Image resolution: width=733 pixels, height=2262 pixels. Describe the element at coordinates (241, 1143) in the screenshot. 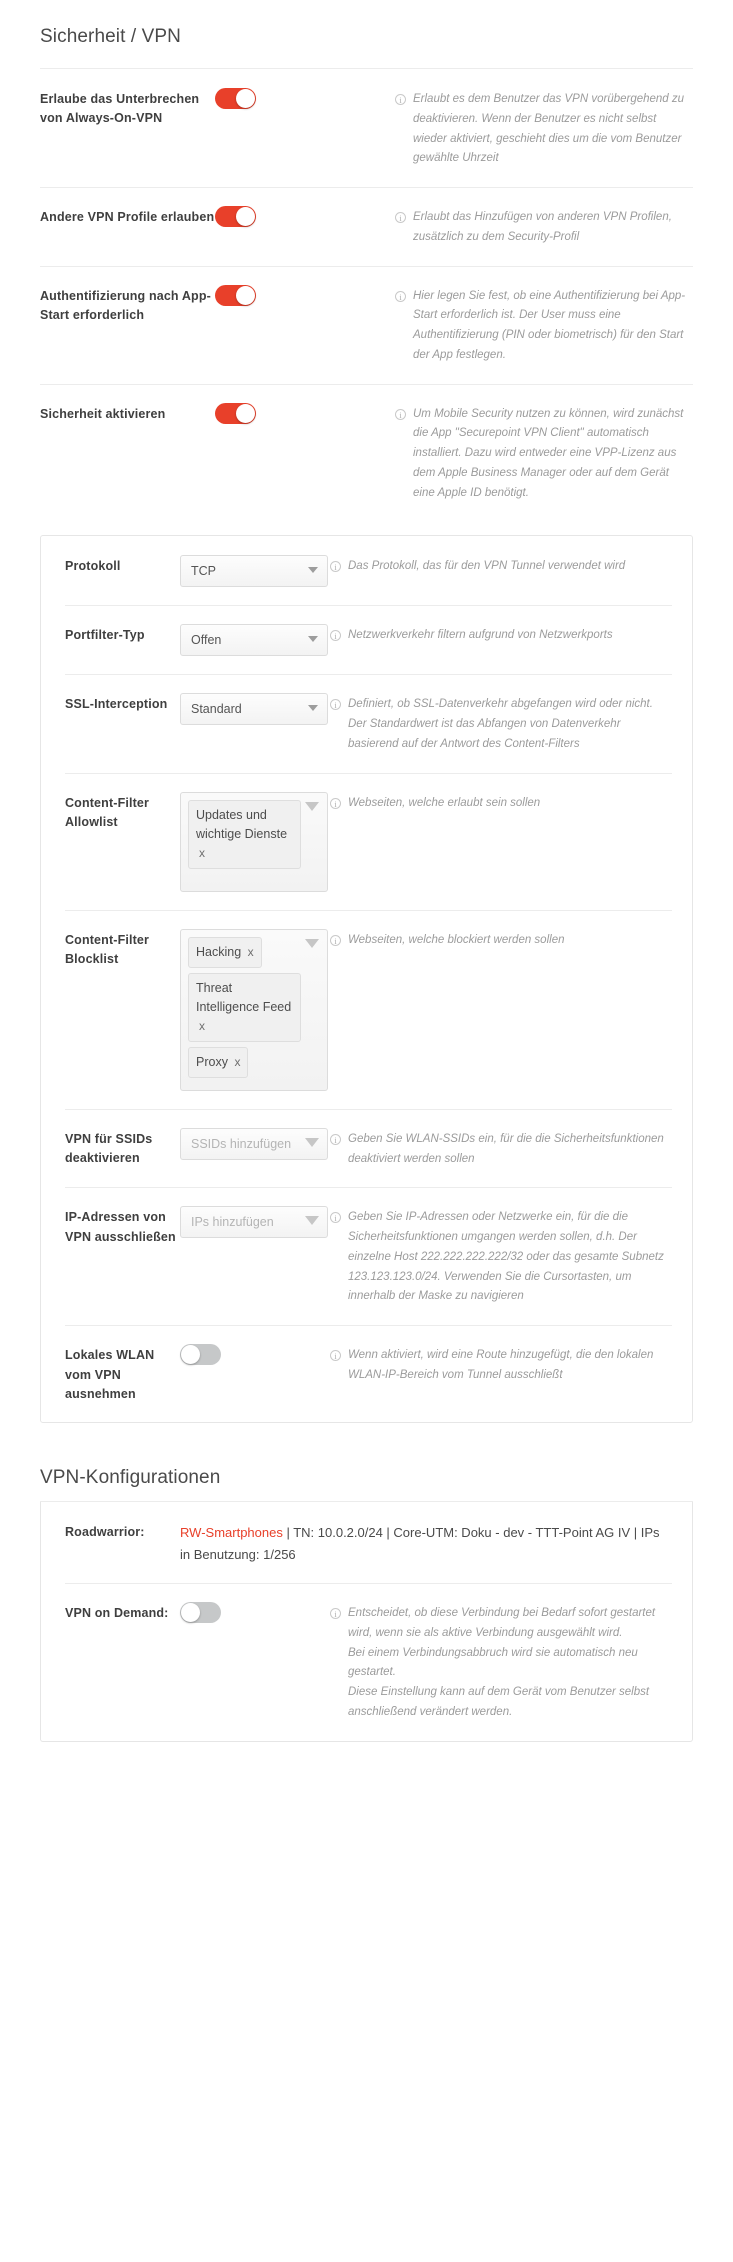

I see `ssids-placeholder: SSIDs hinzufügen` at that location.